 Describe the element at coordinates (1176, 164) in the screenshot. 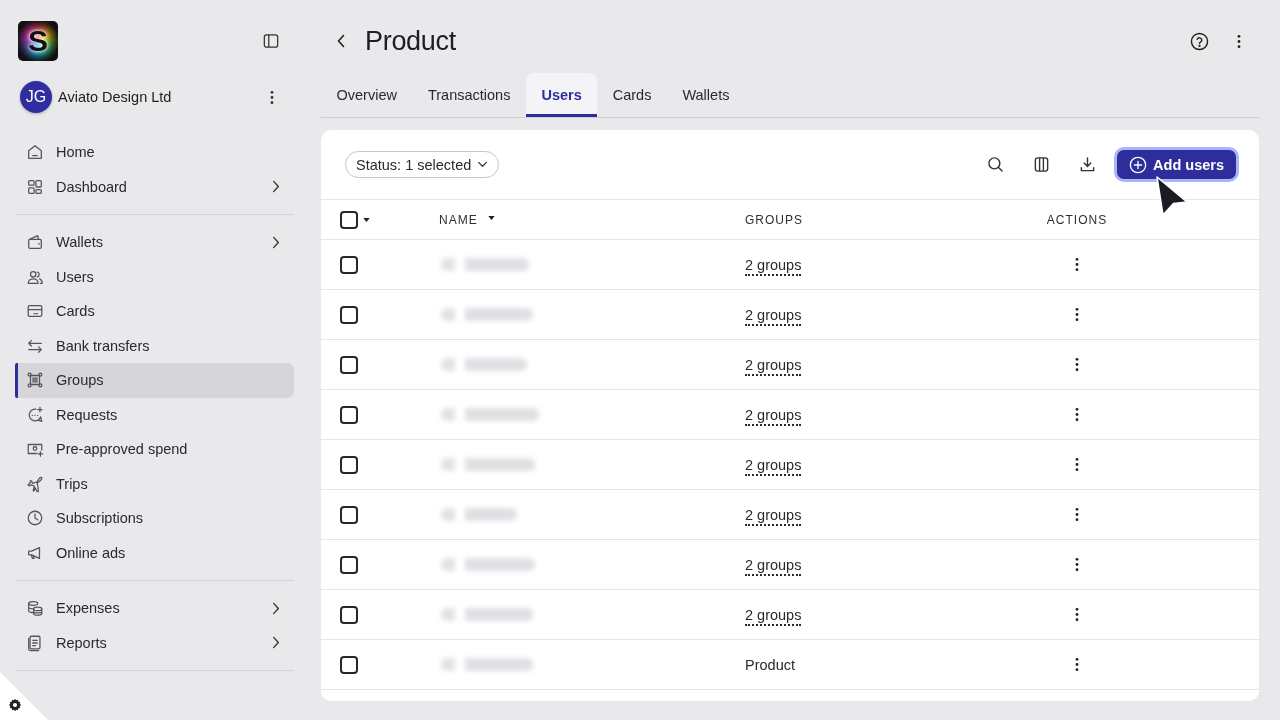

I see `add-users-button: Add users` at that location.